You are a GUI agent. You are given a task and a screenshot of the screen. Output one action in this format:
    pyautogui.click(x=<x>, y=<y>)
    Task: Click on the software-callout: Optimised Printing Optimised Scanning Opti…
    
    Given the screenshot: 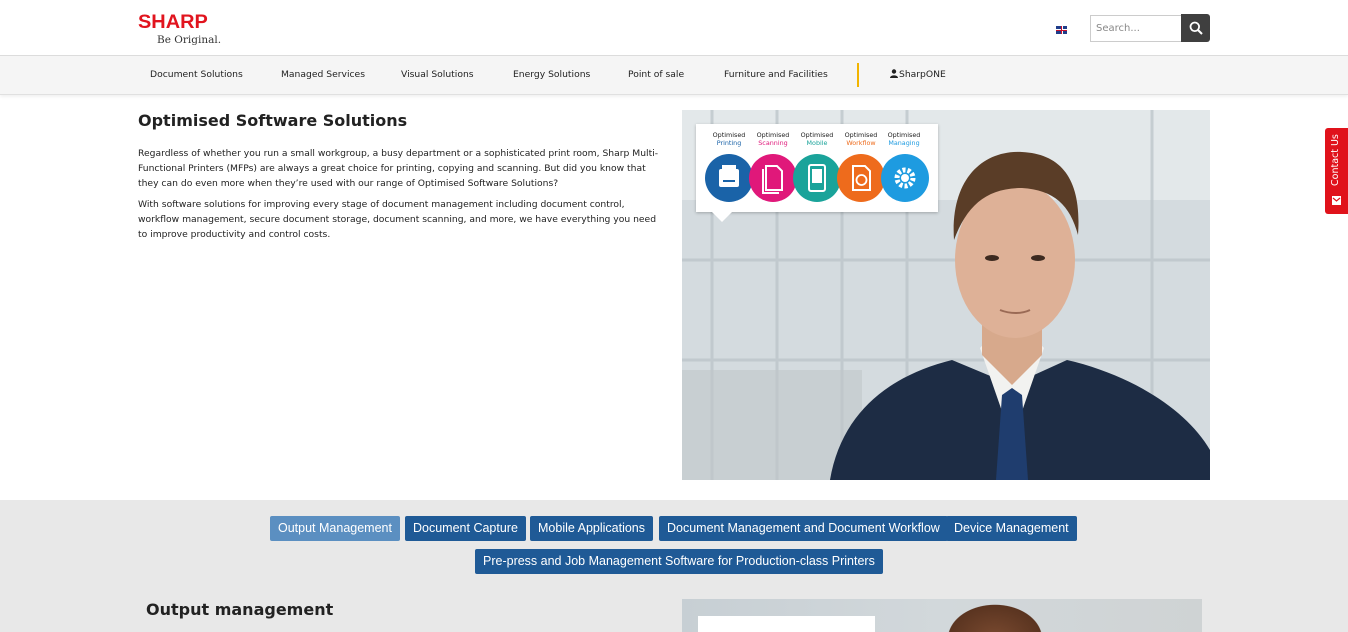 What is the action you would take?
    pyautogui.click(x=817, y=173)
    